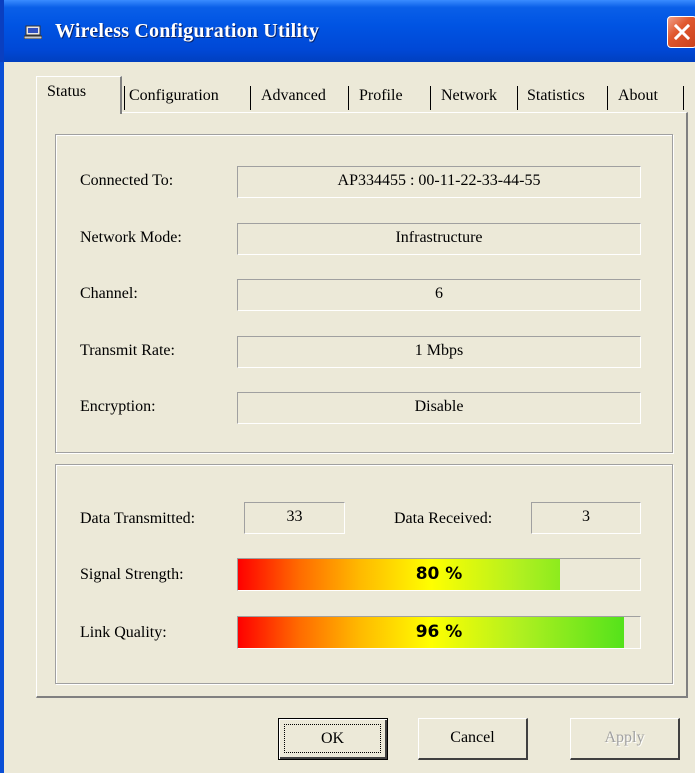  I want to click on tab-advanced: Advanced, so click(293, 96).